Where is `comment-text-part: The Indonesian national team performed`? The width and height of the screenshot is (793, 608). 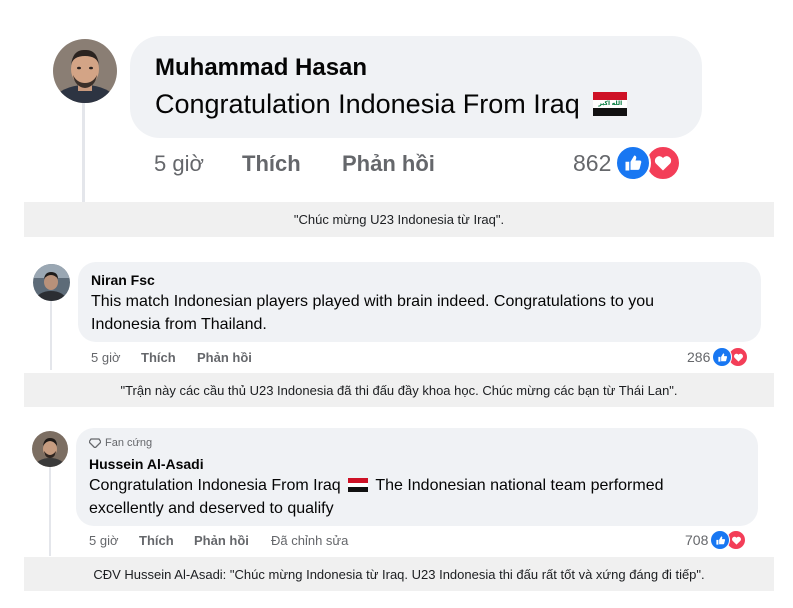 comment-text-part: The Indonesian national team performed is located at coordinates (519, 485).